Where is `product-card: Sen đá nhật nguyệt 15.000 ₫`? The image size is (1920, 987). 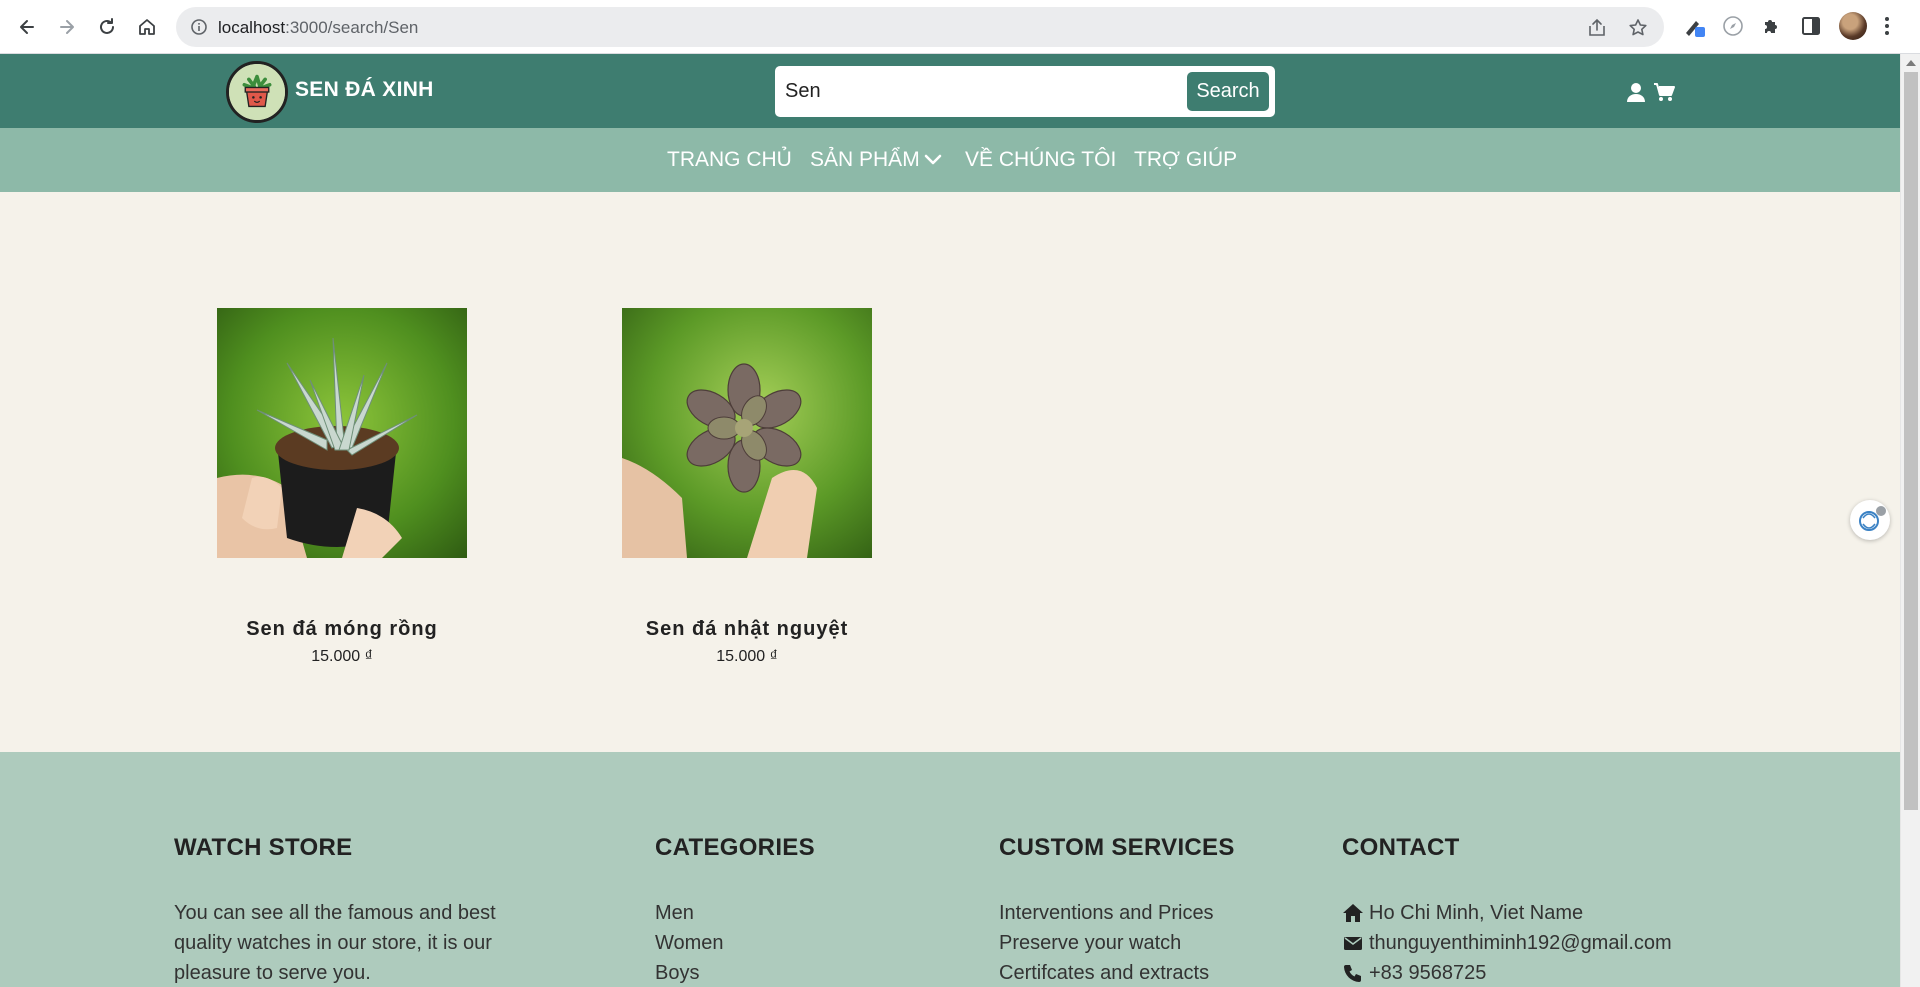 product-card: Sen đá nhật nguyệt 15.000 ₫ is located at coordinates (747, 486).